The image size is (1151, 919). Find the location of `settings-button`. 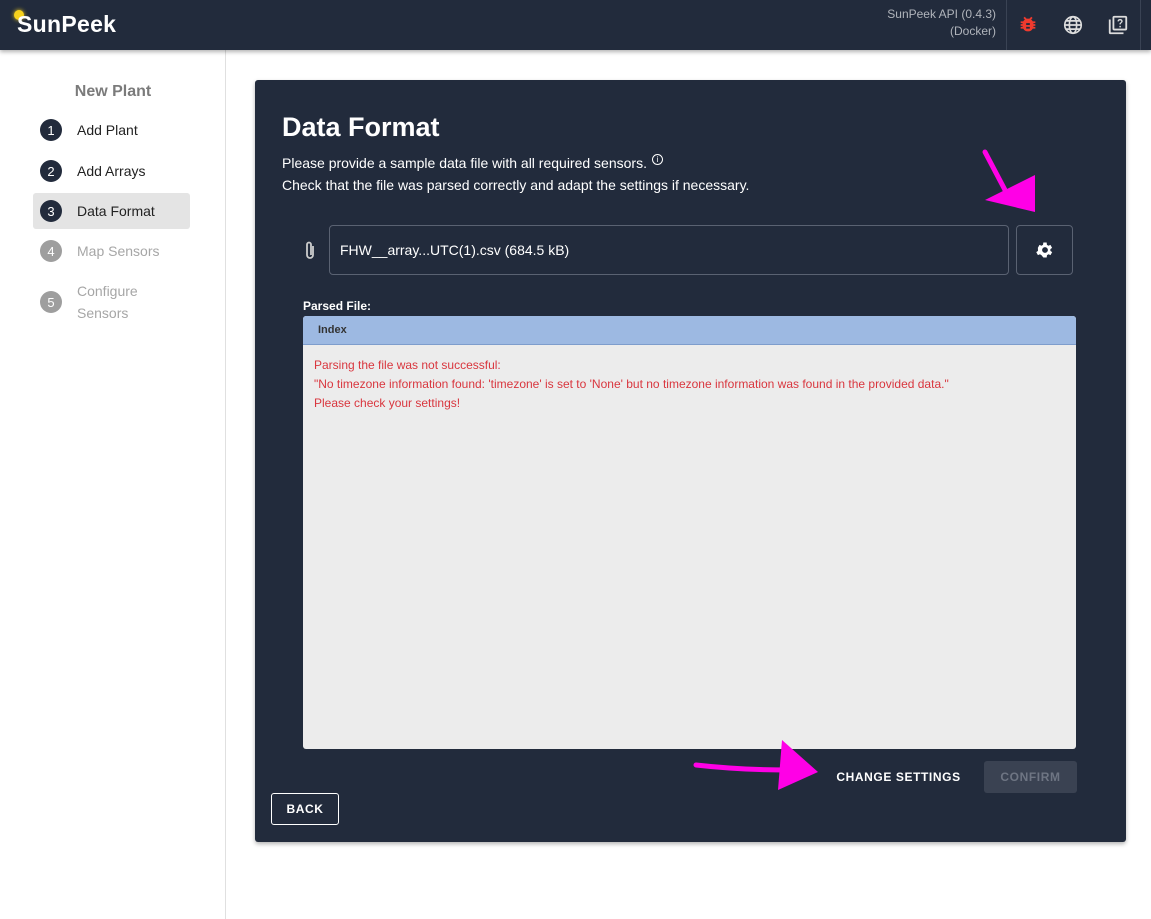

settings-button is located at coordinates (1044, 250).